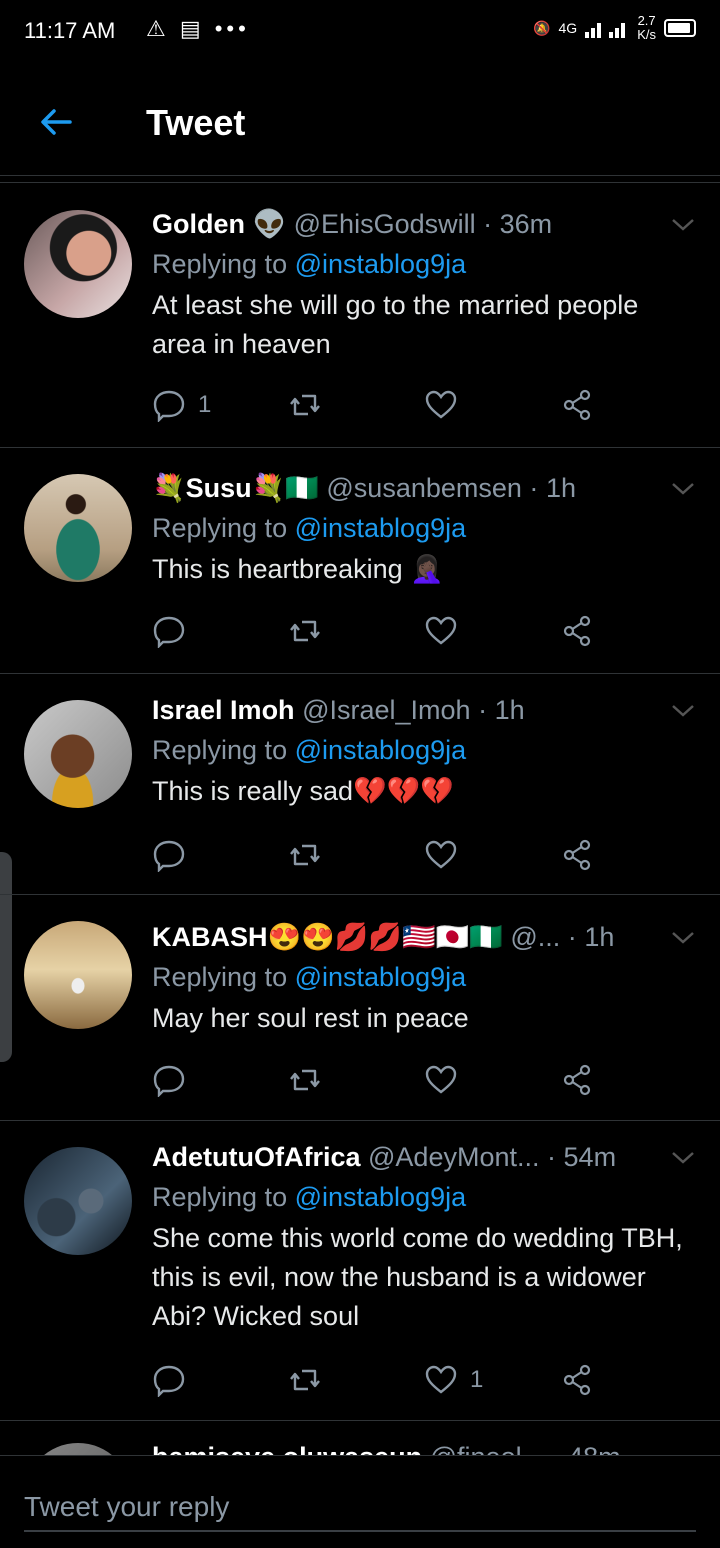 The height and width of the screenshot is (1548, 720). I want to click on divider, so click(360, 182).